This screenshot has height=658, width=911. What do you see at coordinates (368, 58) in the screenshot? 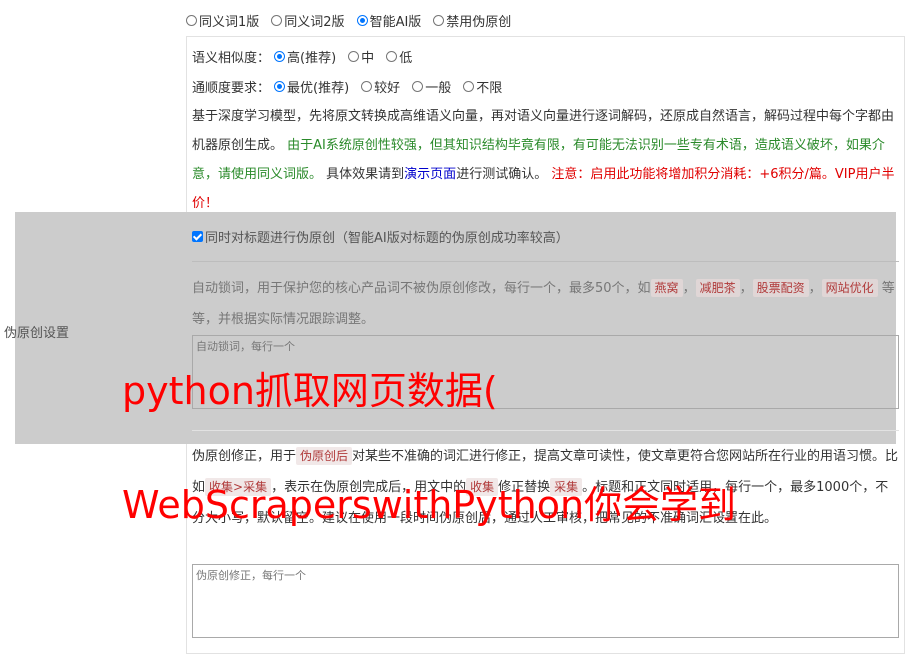
I see `similarity-option-label: 中` at bounding box center [368, 58].